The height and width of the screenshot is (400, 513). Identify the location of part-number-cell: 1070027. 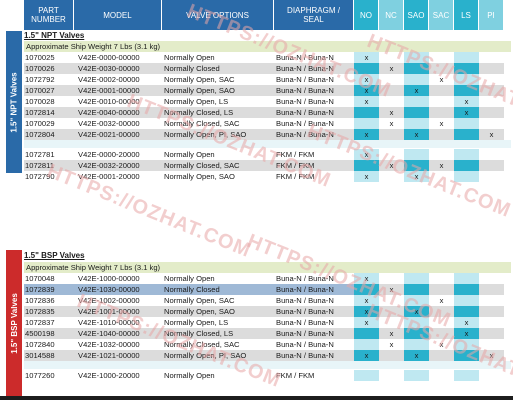
(49, 90).